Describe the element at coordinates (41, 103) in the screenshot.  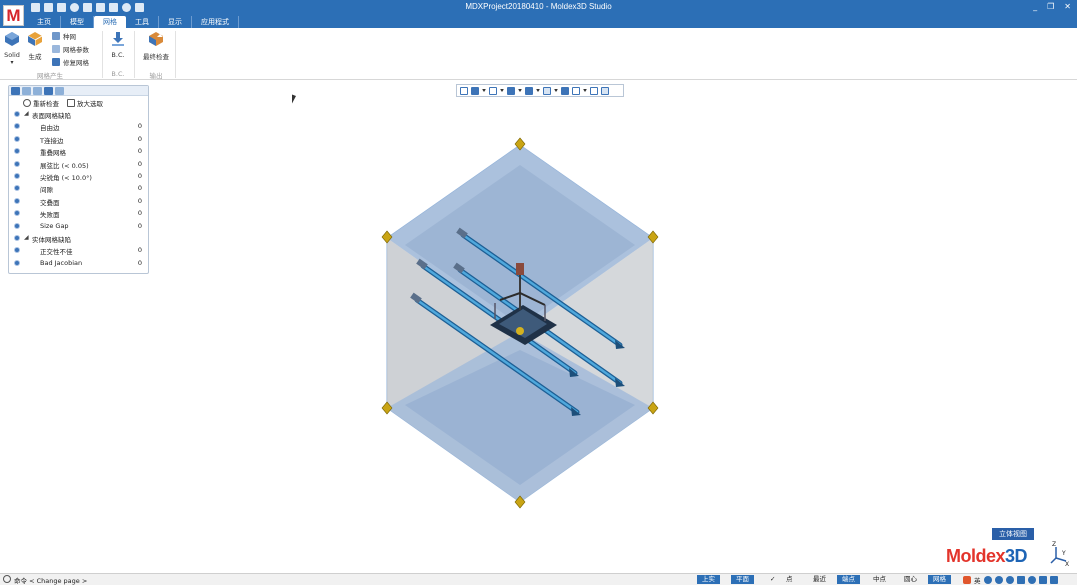
I see `recheck-button: 重新检查` at that location.